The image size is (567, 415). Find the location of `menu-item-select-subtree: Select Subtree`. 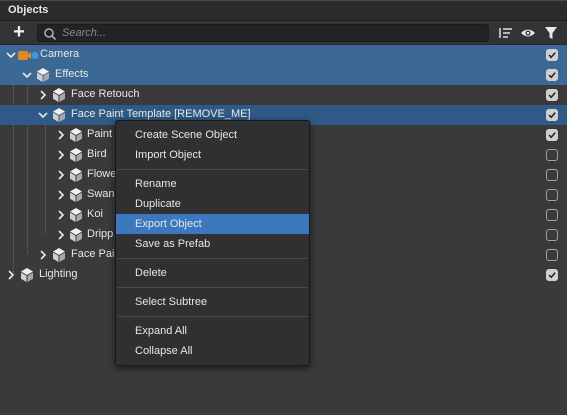

menu-item-select-subtree: Select Subtree is located at coordinates (212, 302).